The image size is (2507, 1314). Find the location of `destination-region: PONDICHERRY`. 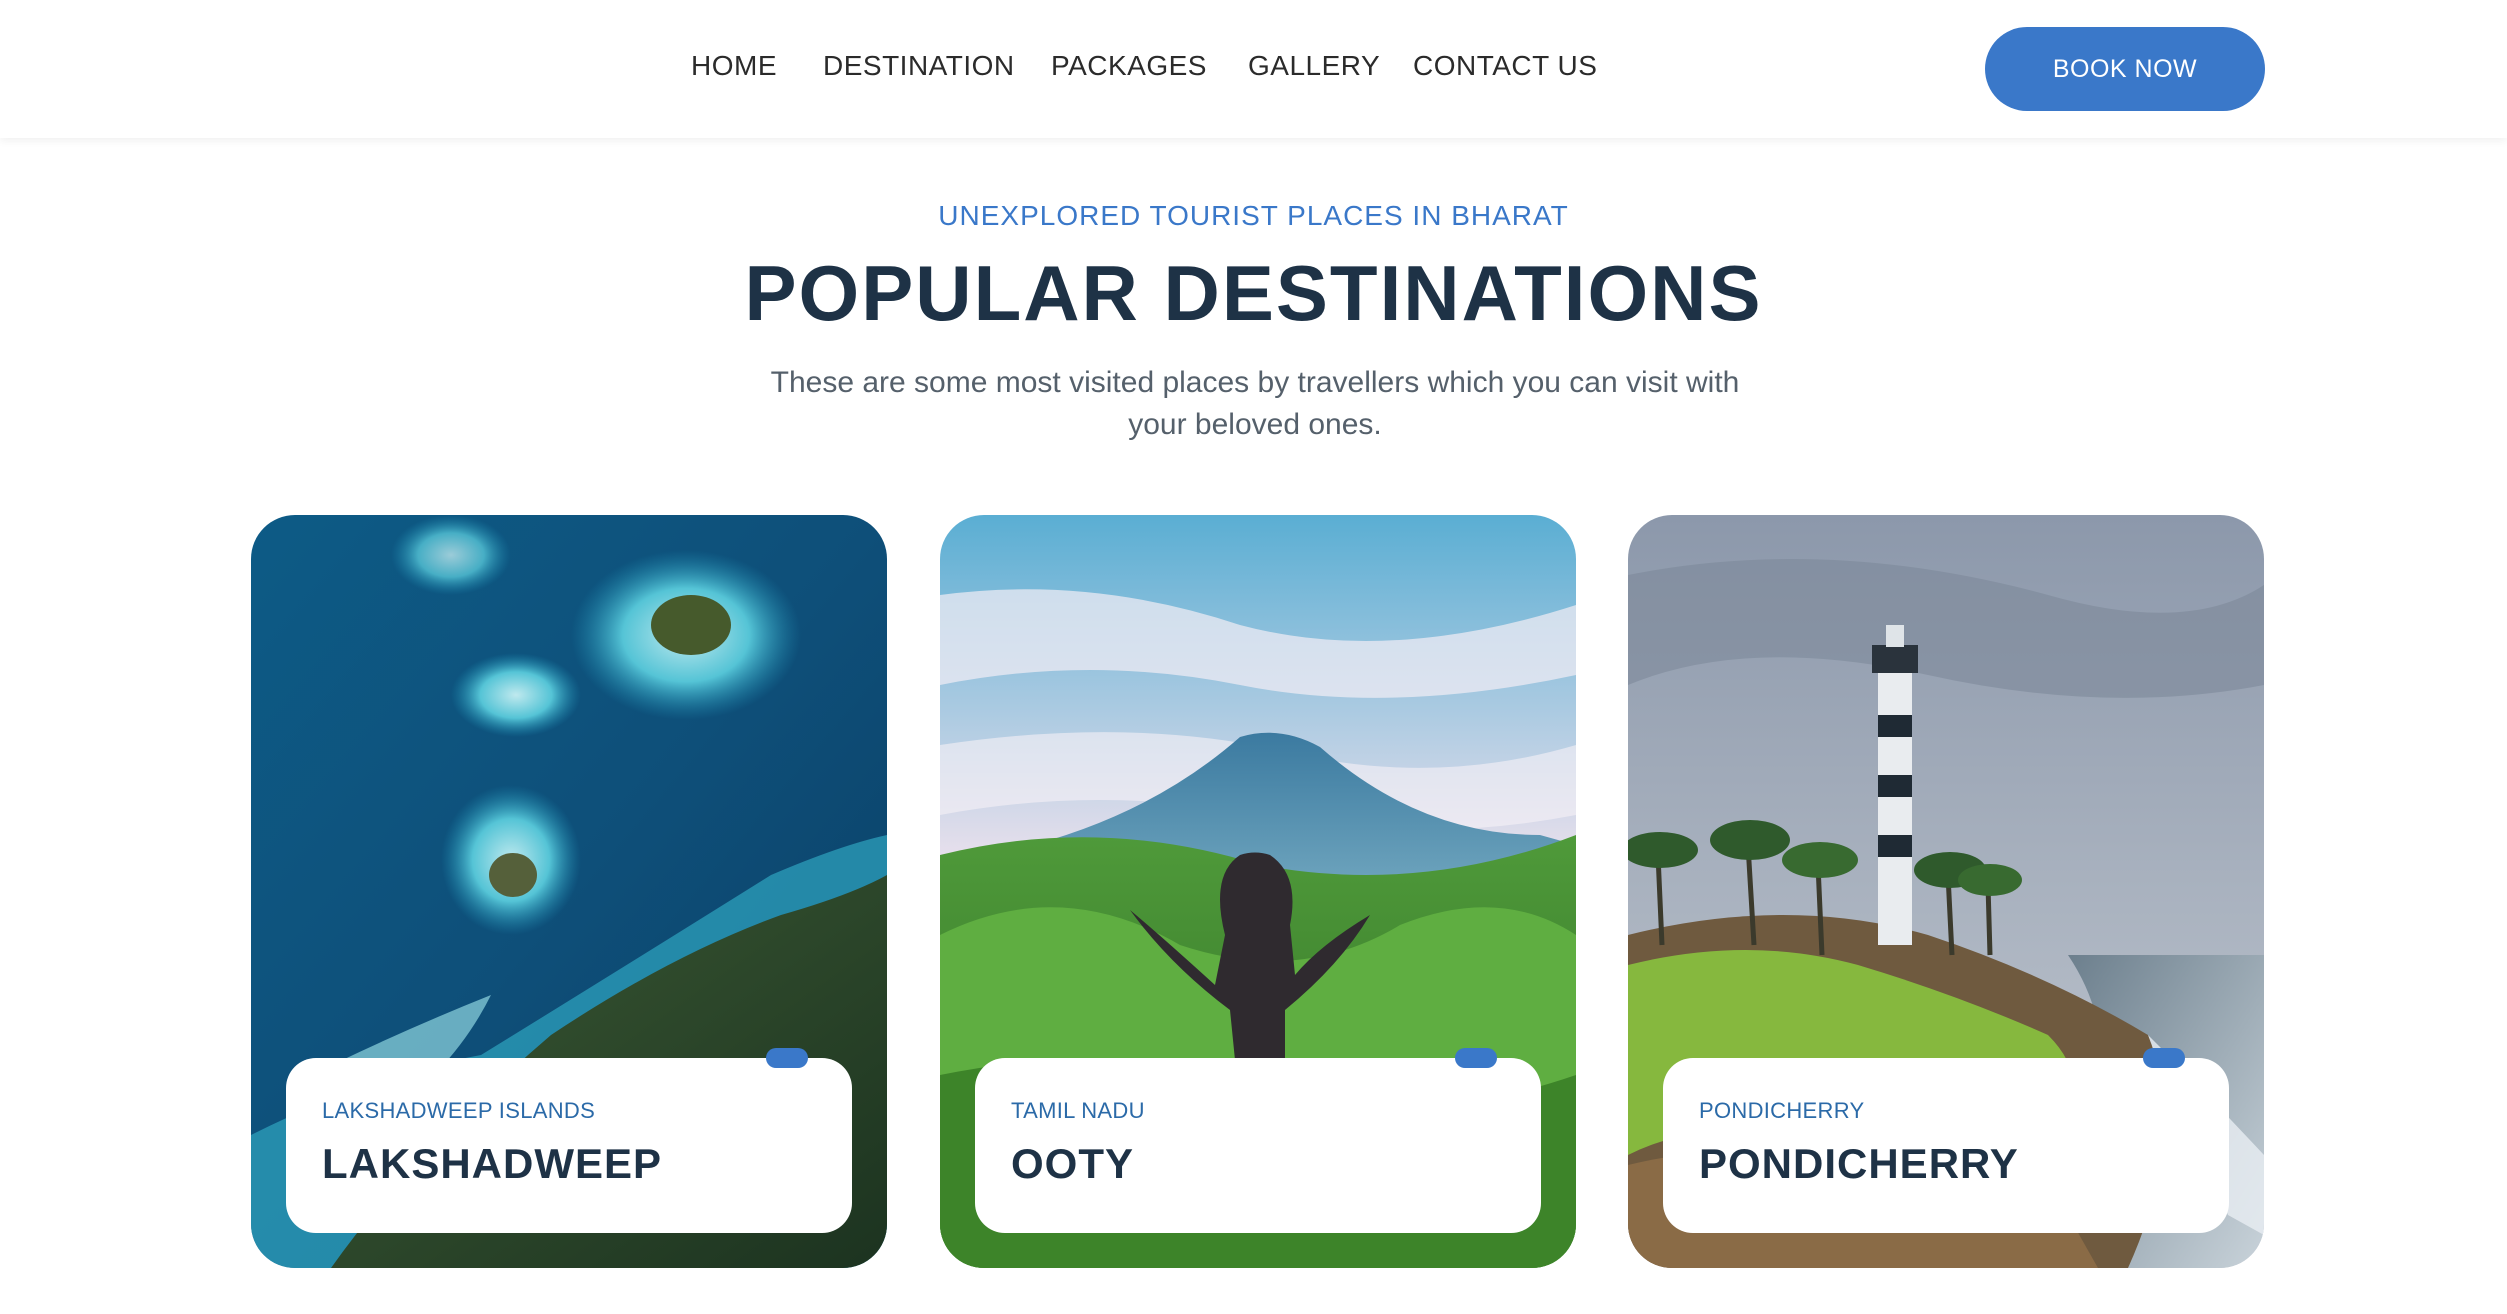

destination-region: PONDICHERRY is located at coordinates (1782, 1110).